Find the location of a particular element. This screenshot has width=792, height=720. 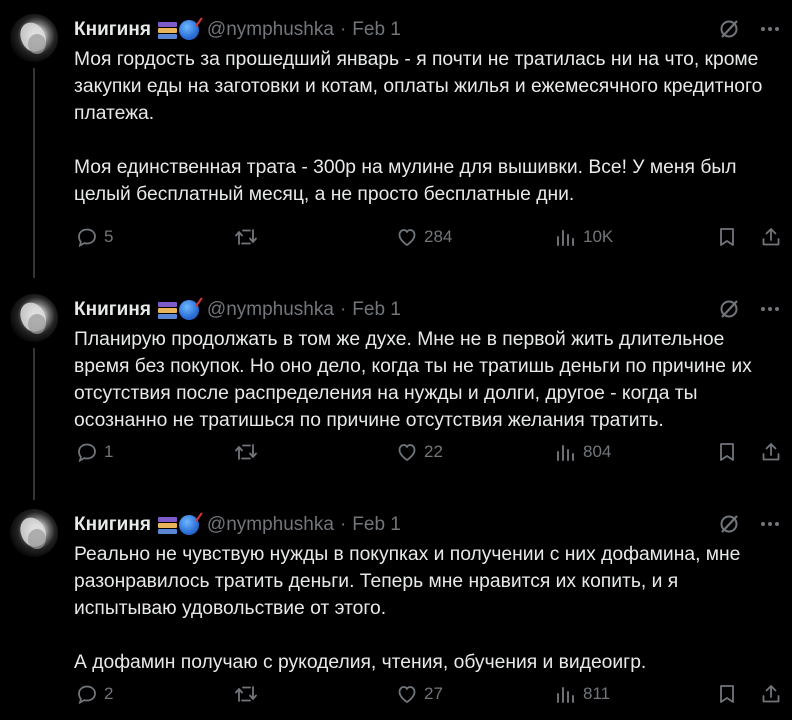

like-count: 27 is located at coordinates (433, 693).